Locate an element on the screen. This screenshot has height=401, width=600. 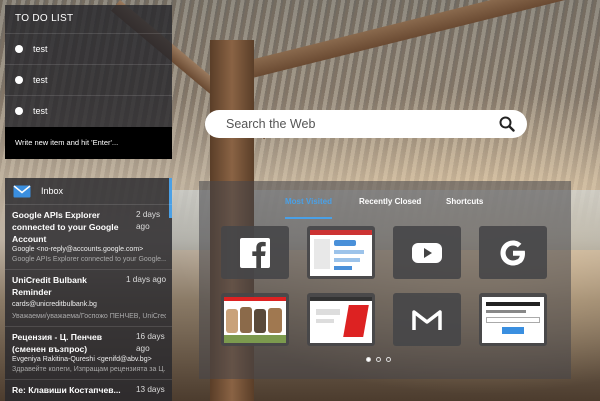
search-bar is located at coordinates (366, 124).